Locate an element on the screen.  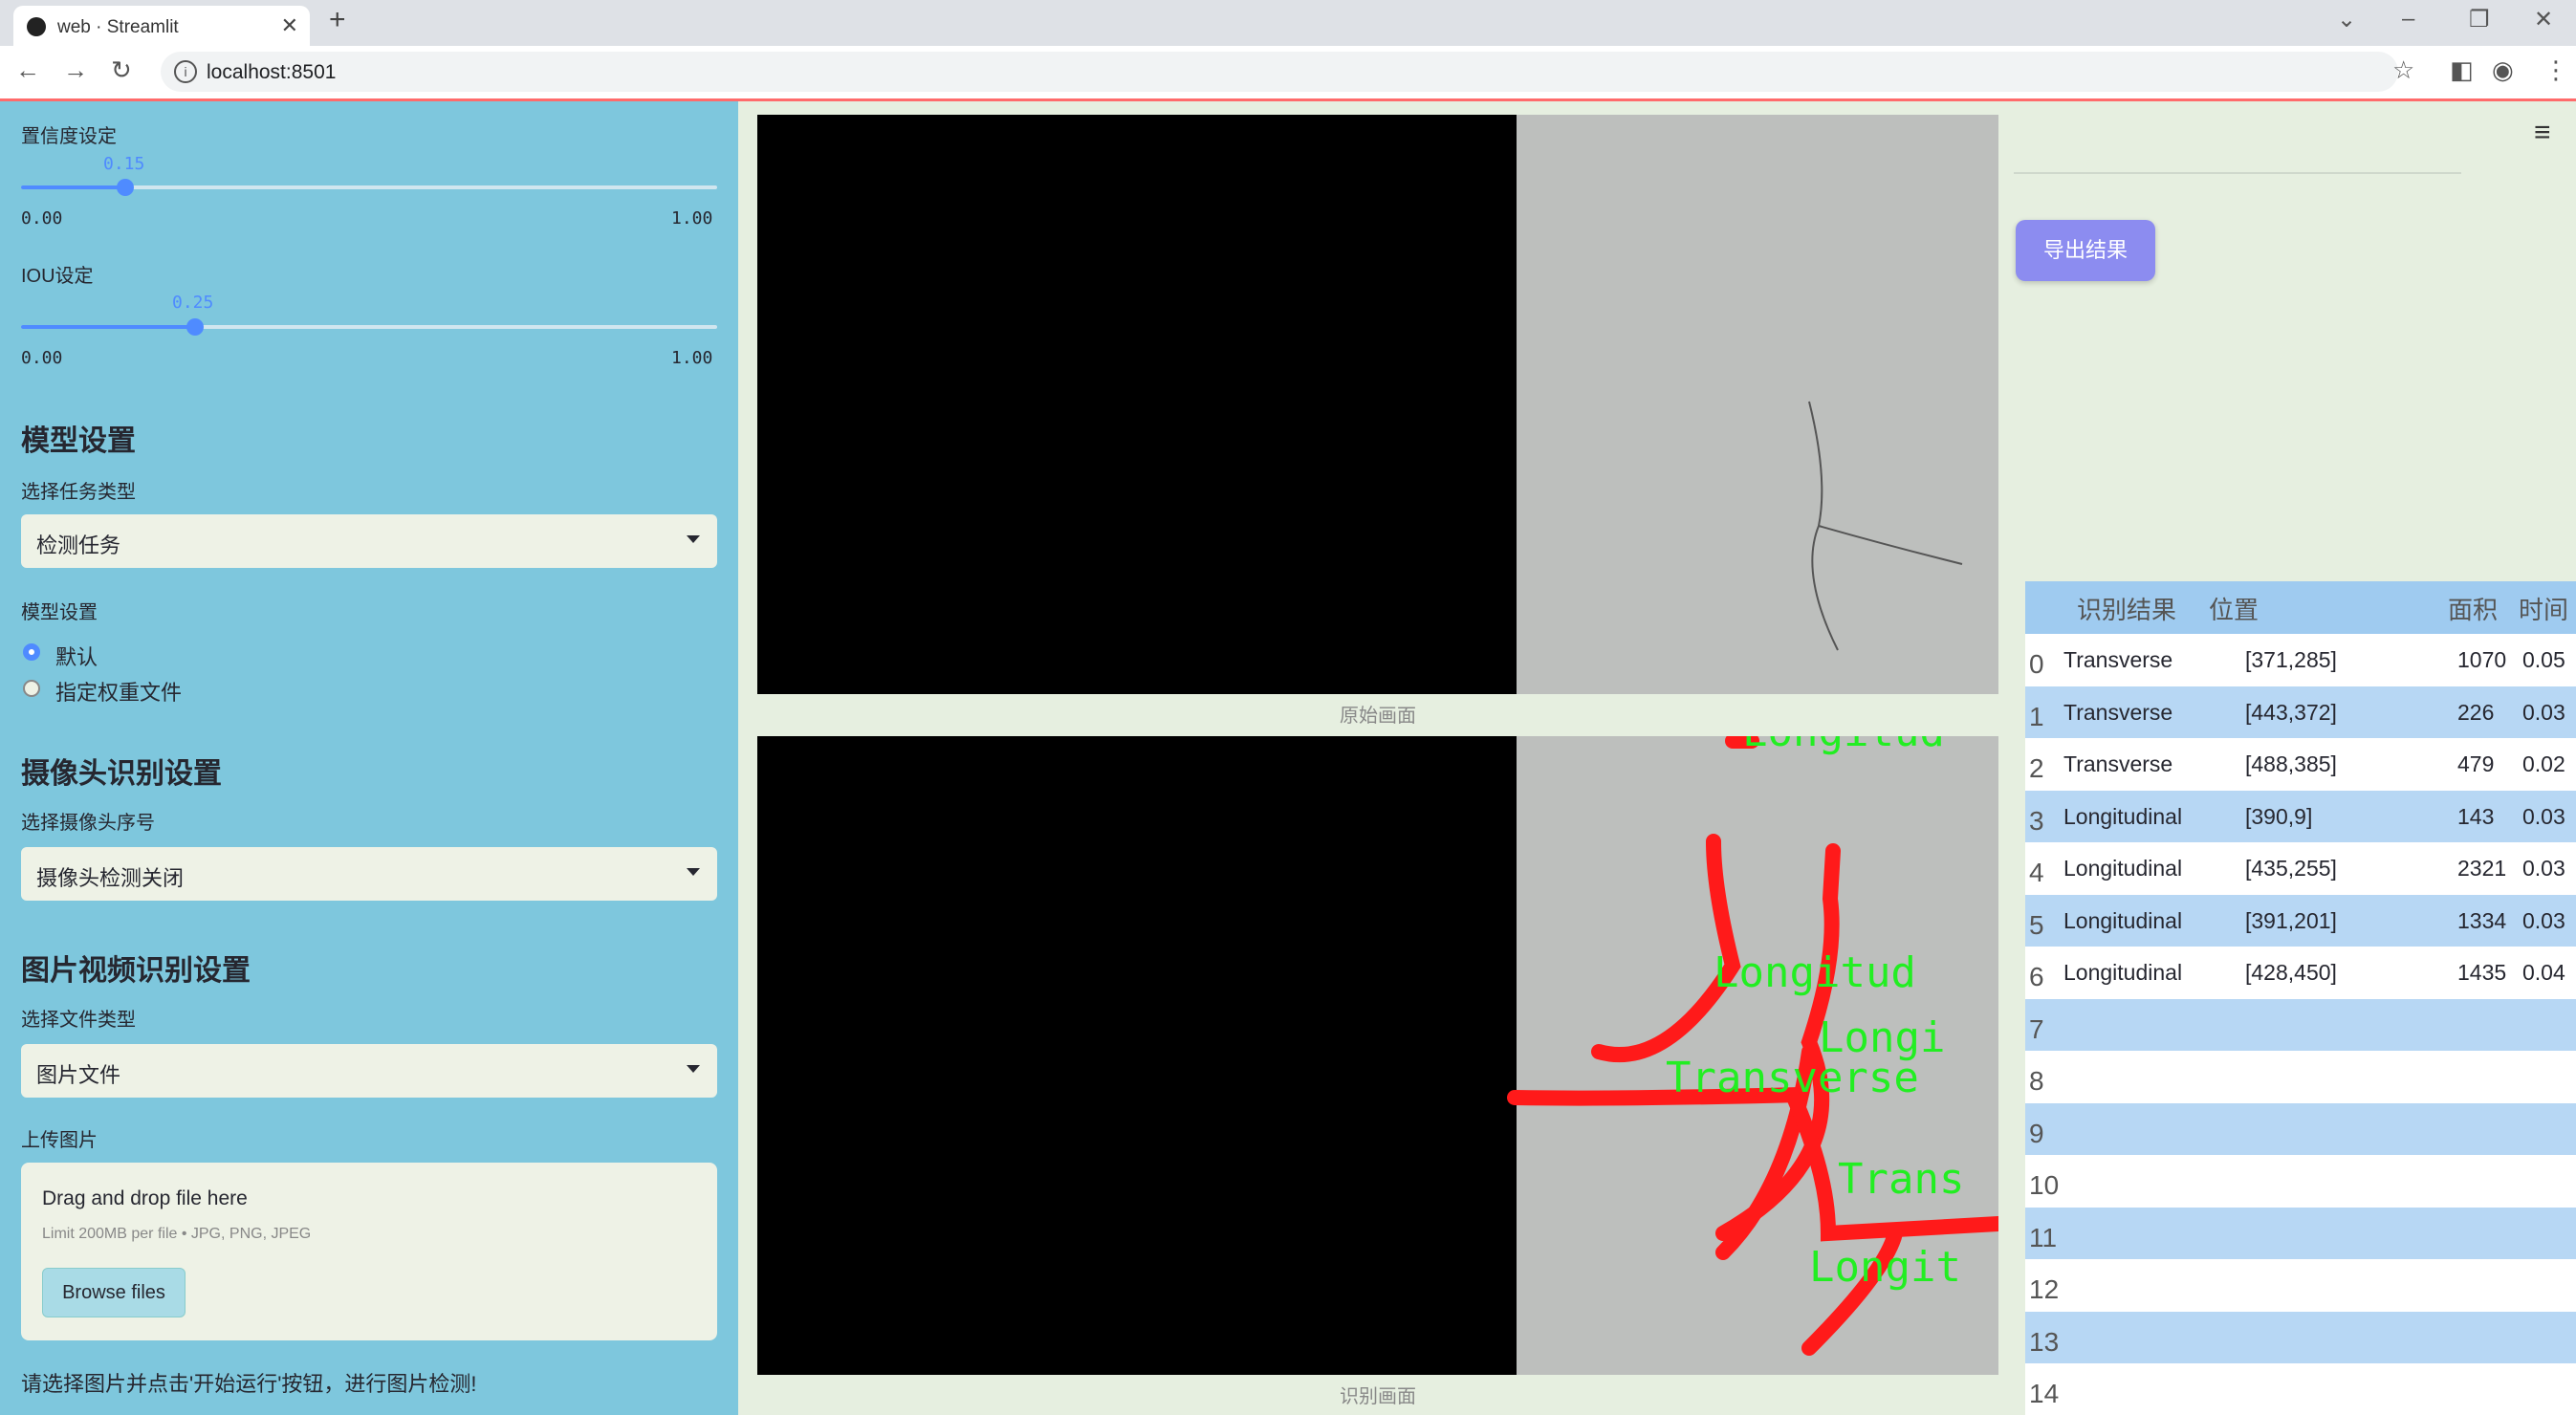
camera-index-label: 选择摄像头序号 is located at coordinates (88, 823).